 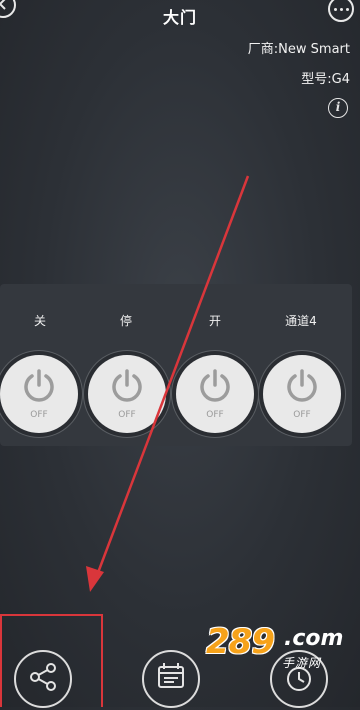 I want to click on share-button, so click(x=43, y=679).